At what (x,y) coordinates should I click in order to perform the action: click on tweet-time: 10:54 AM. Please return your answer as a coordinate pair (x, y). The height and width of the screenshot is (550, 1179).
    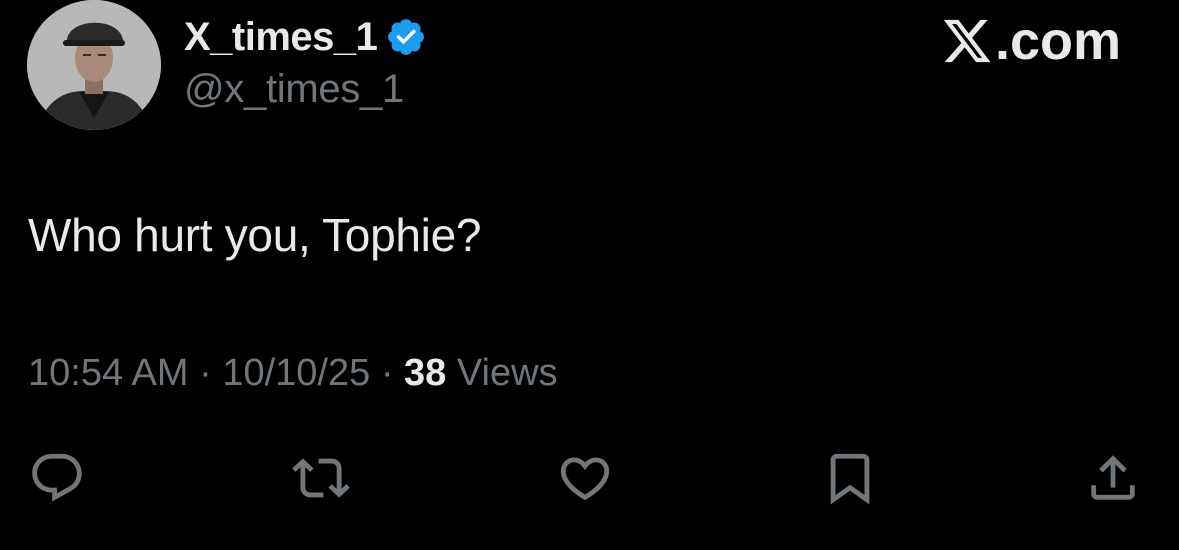
    Looking at the image, I should click on (108, 373).